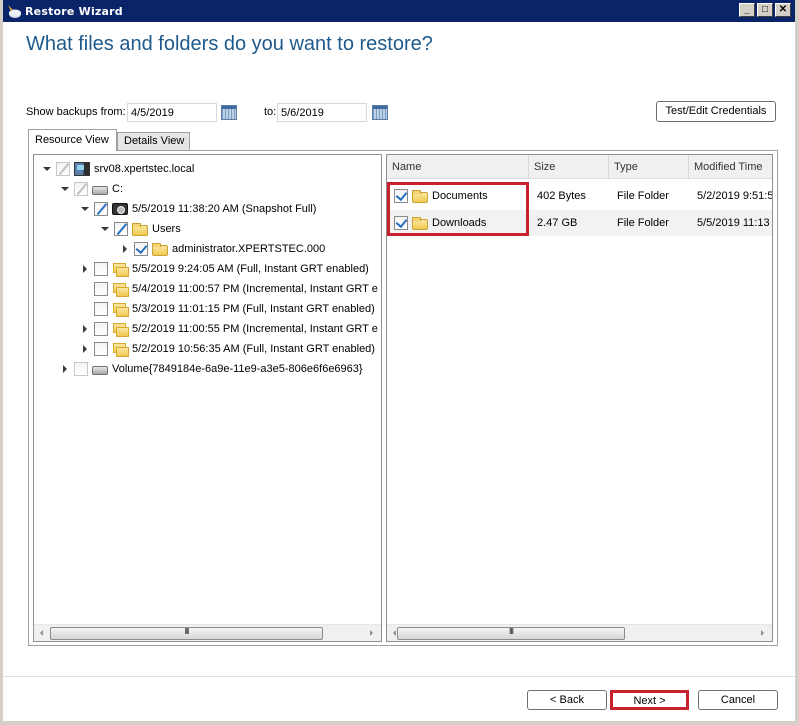 The image size is (799, 725). I want to click on size-cell: 2.47 GB, so click(557, 223).